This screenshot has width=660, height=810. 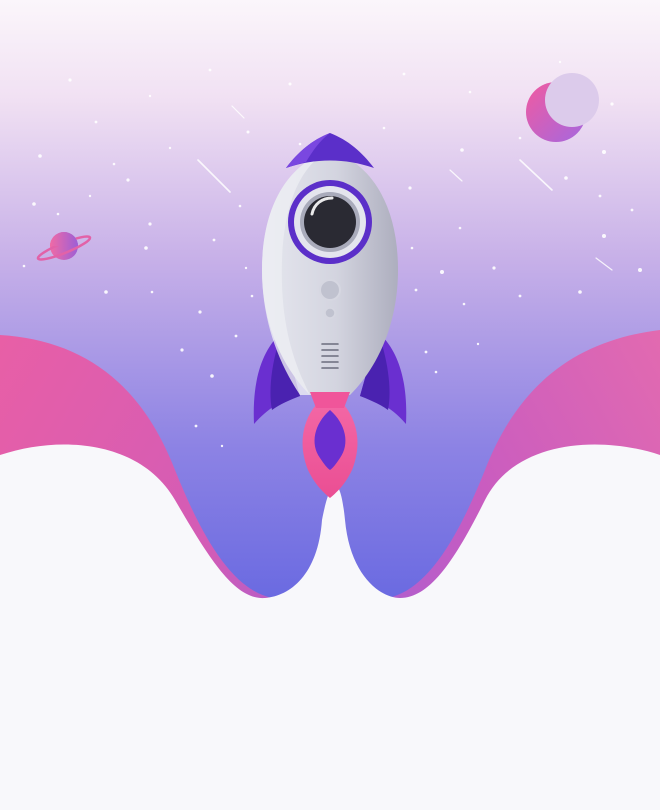 What do you see at coordinates (330, 400) in the screenshot?
I see `rocket-base` at bounding box center [330, 400].